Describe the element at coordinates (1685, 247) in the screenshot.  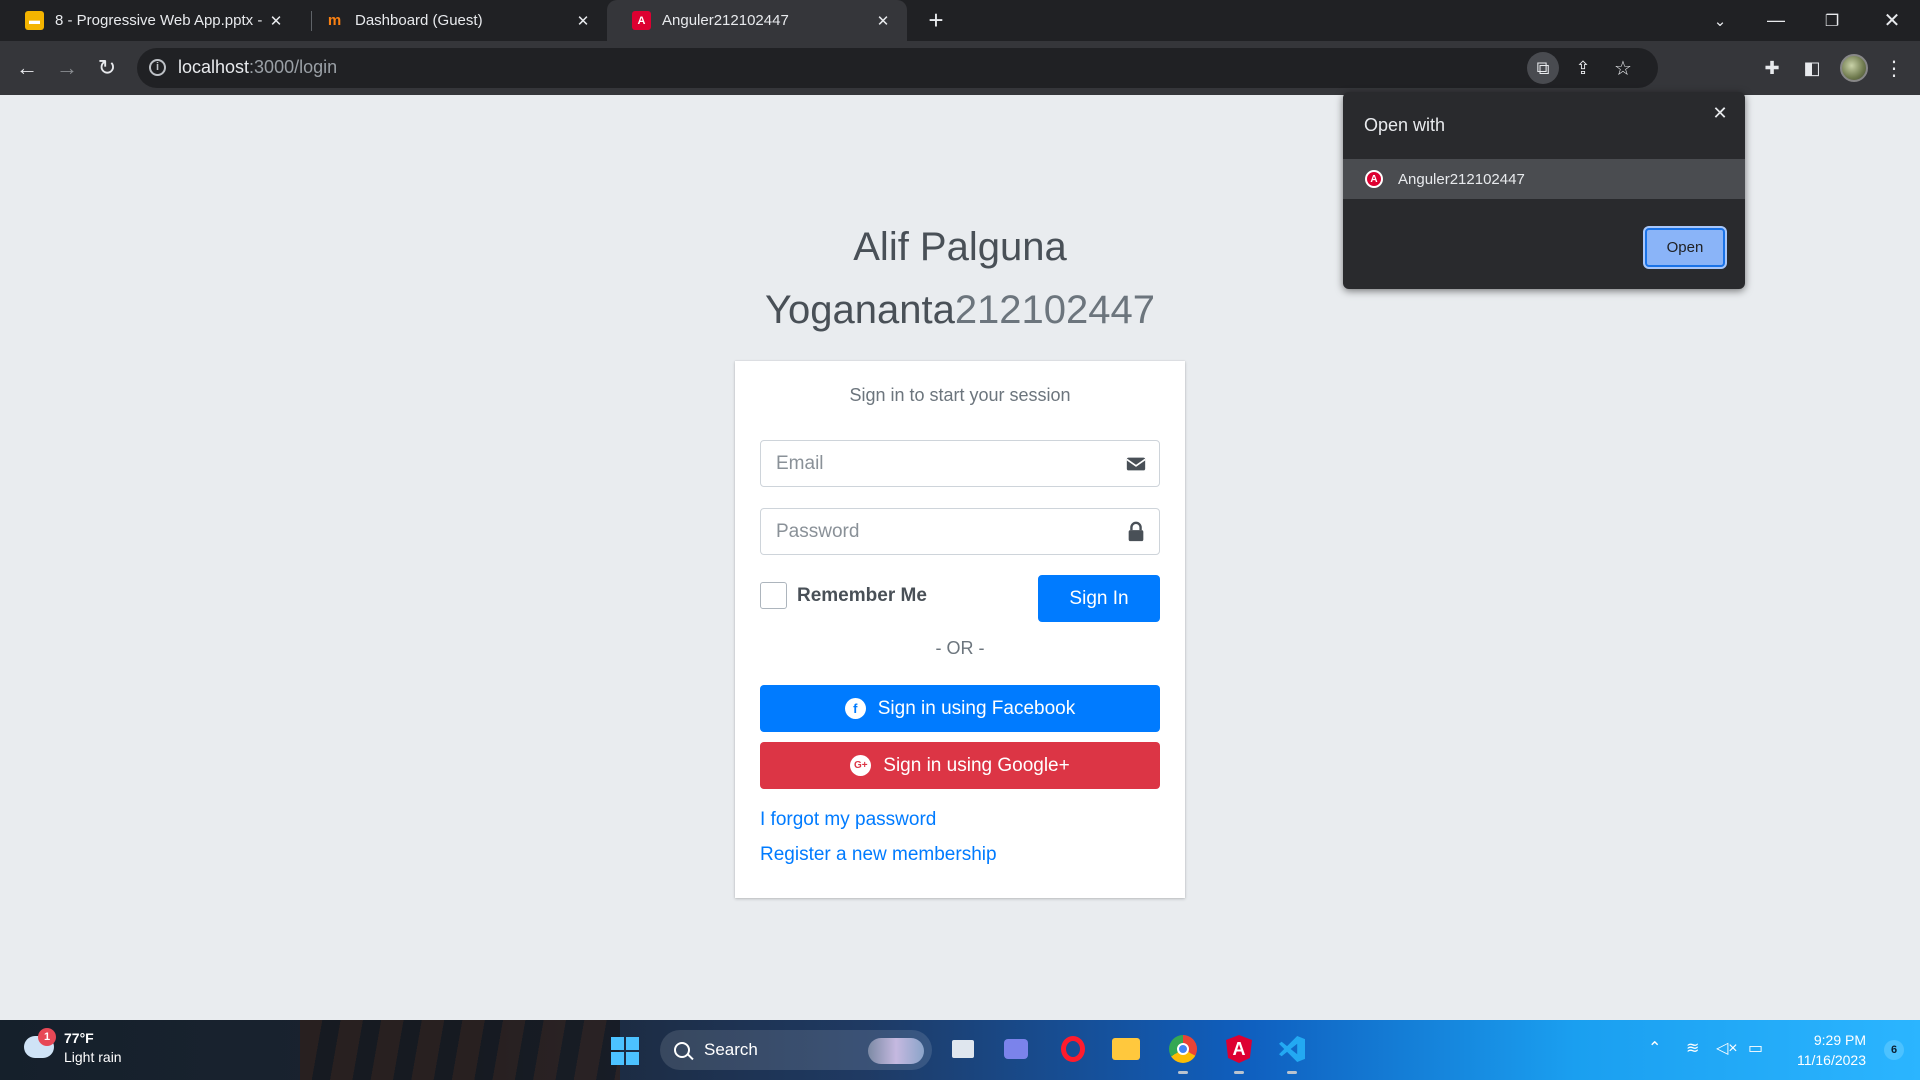
I see `open-button: Open` at that location.